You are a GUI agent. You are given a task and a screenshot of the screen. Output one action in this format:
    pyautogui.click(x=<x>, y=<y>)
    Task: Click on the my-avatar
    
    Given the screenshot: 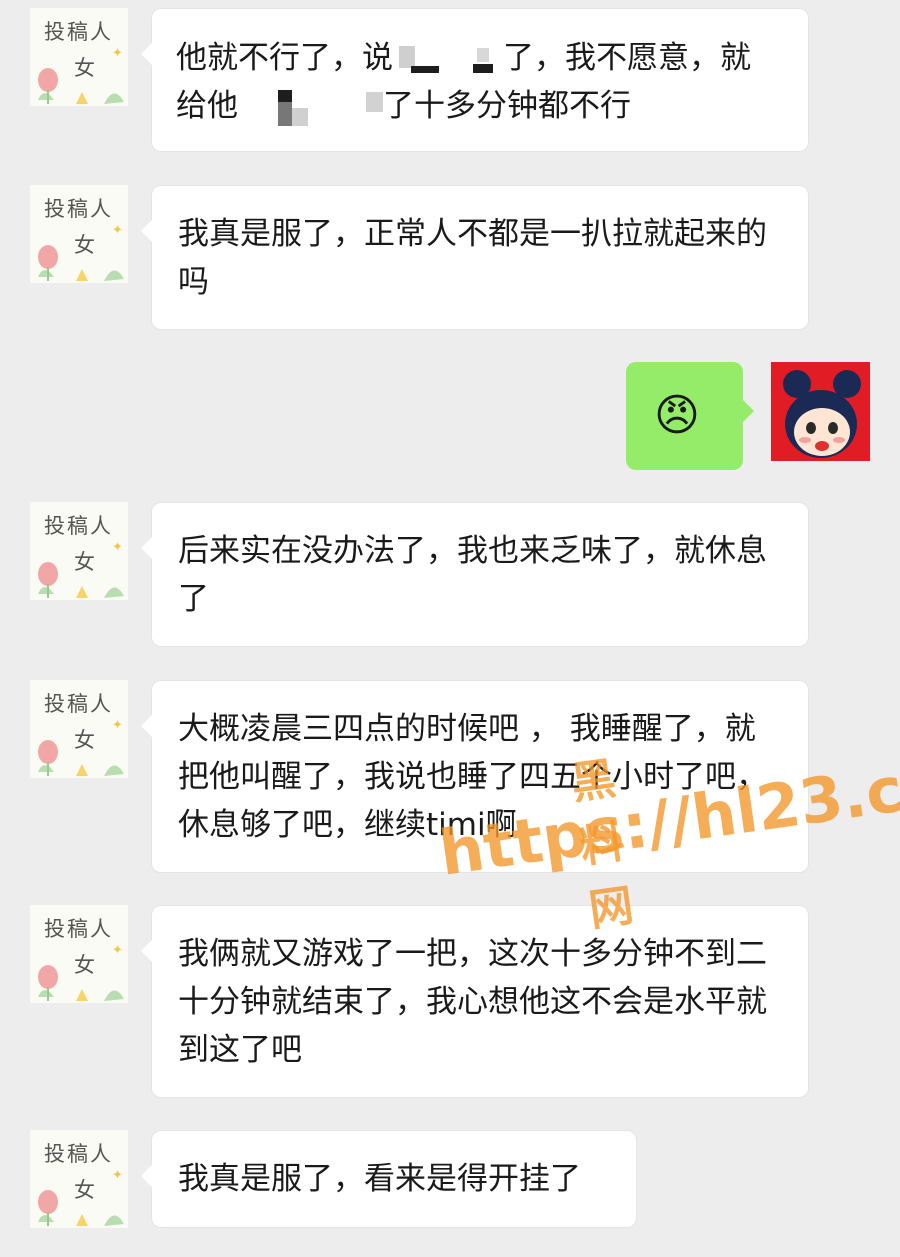 What is the action you would take?
    pyautogui.click(x=820, y=411)
    